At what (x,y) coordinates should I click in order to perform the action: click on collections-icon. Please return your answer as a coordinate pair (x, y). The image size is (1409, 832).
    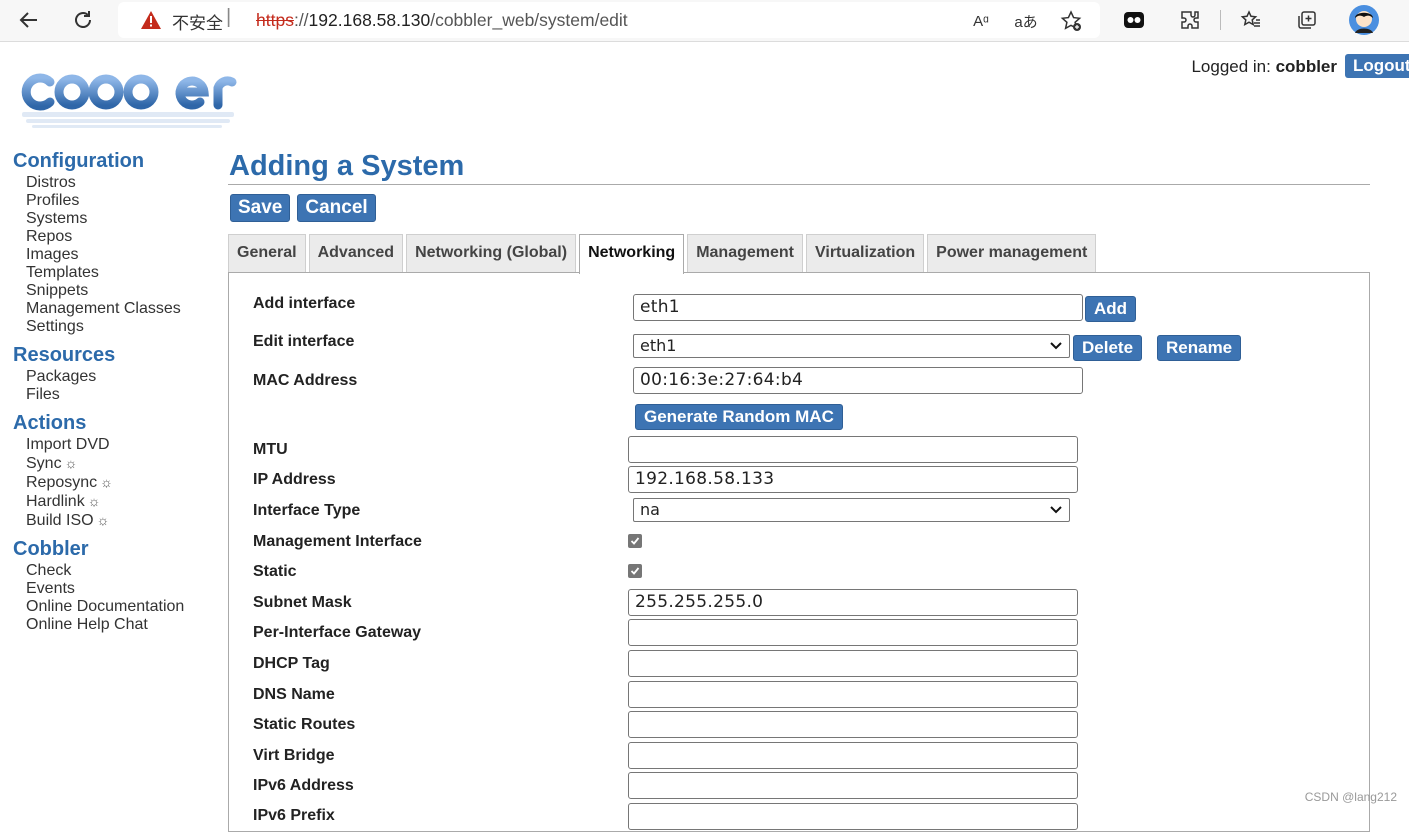
    Looking at the image, I should click on (1307, 20).